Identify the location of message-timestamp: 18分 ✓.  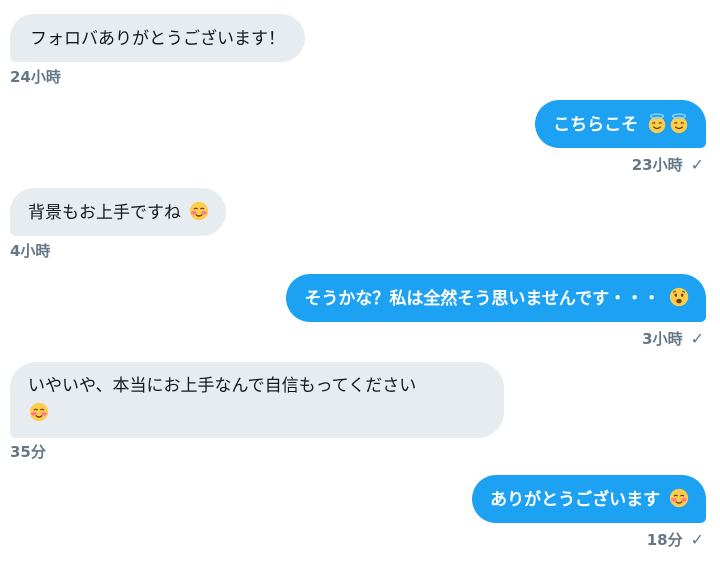
(675, 539).